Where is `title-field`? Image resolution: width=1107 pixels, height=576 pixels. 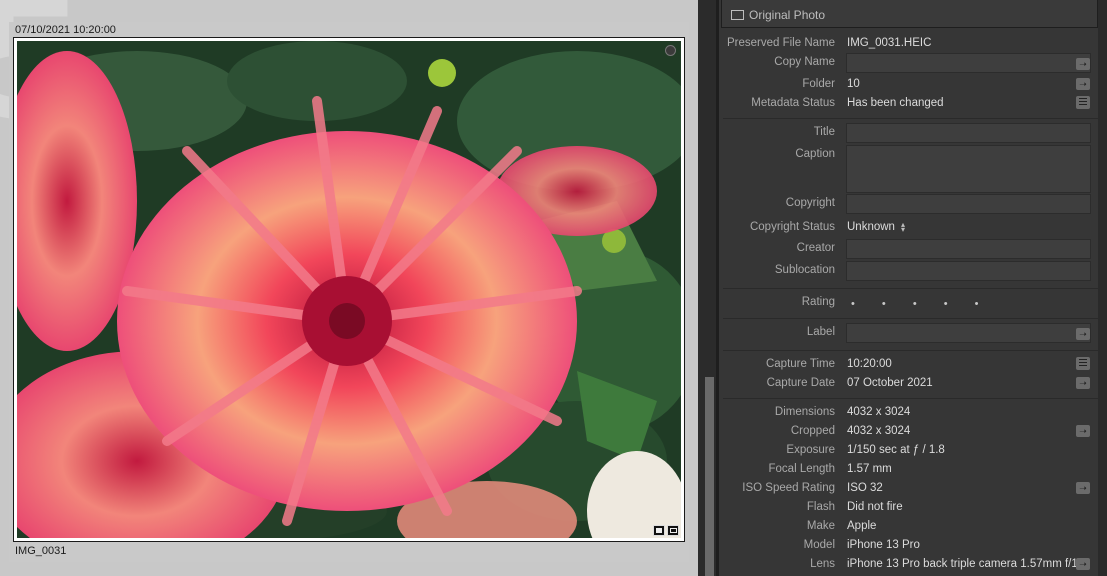 title-field is located at coordinates (968, 133).